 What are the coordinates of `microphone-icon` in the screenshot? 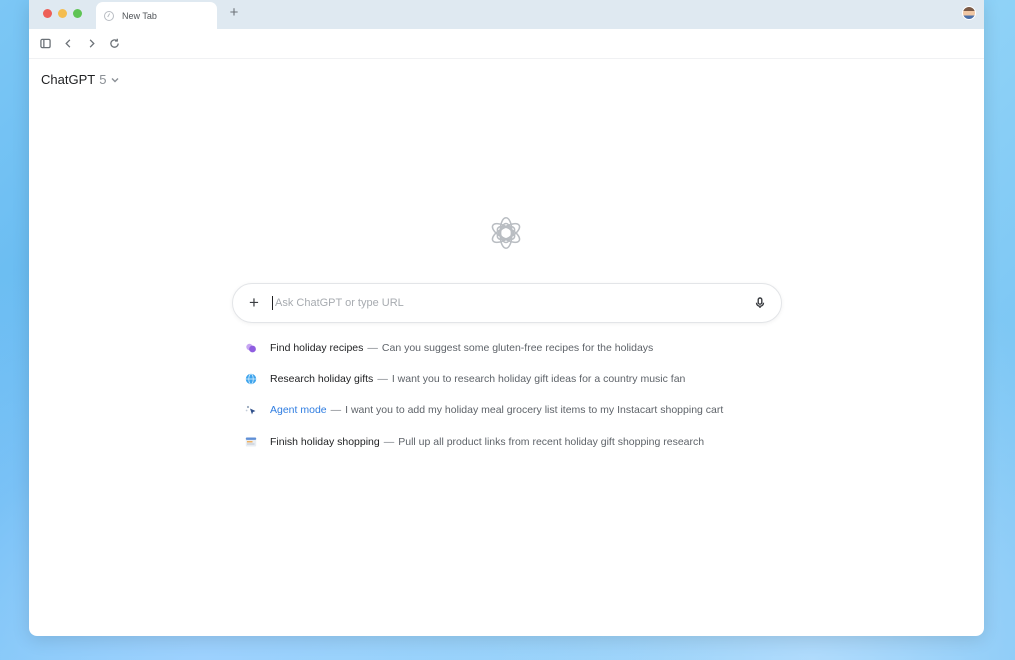 It's located at (760, 302).